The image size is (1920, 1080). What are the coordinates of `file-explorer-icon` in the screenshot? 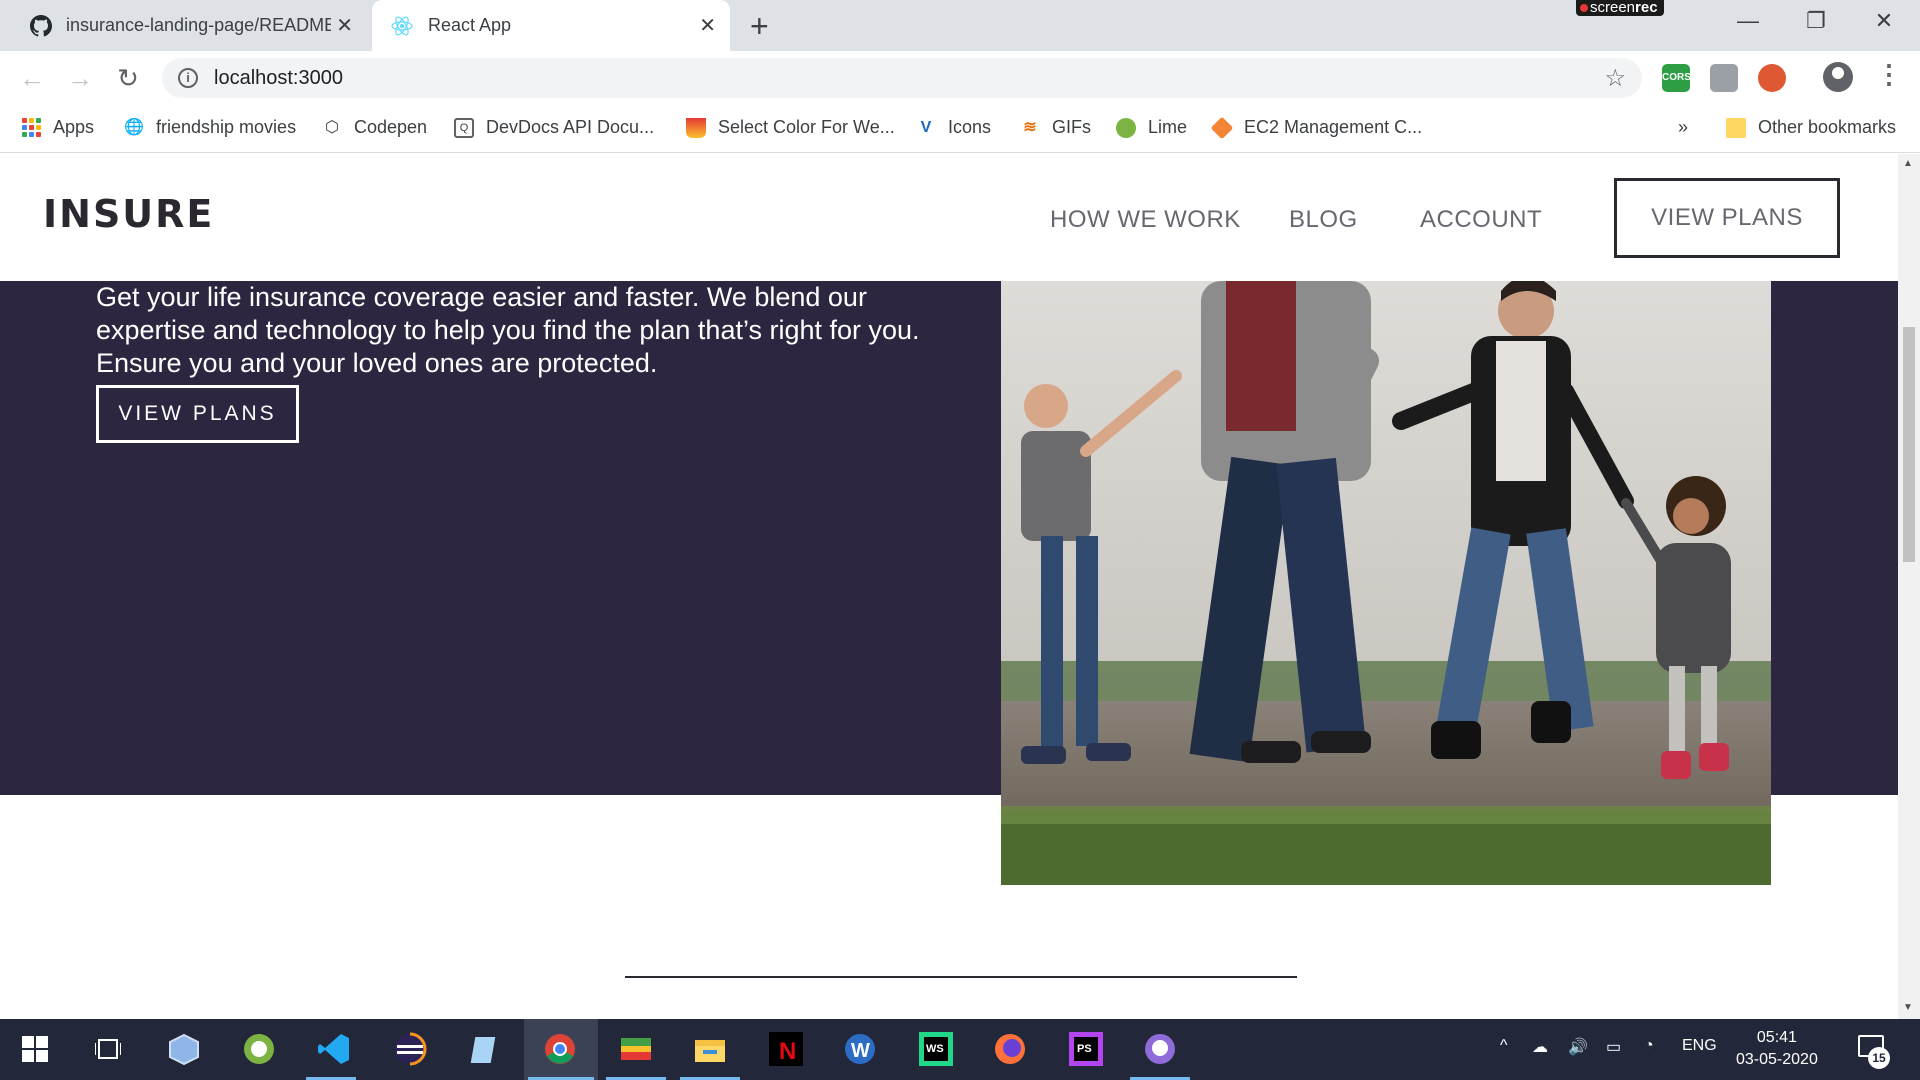 It's located at (710, 1049).